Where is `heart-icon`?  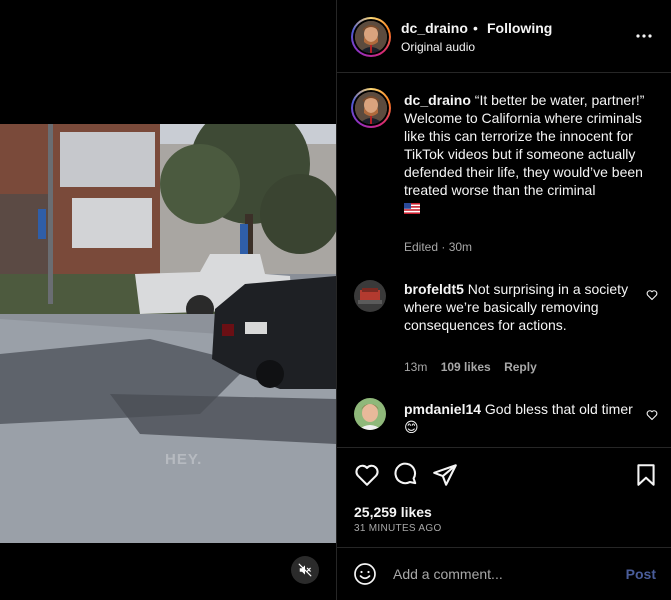 heart-icon is located at coordinates (367, 475).